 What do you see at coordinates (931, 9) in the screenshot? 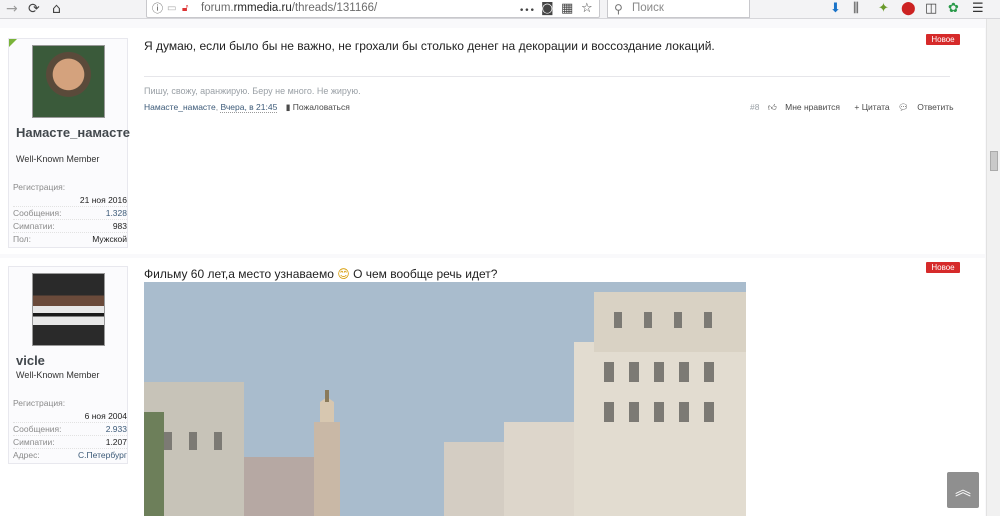
I see `sidebar-icon: ◫` at bounding box center [931, 9].